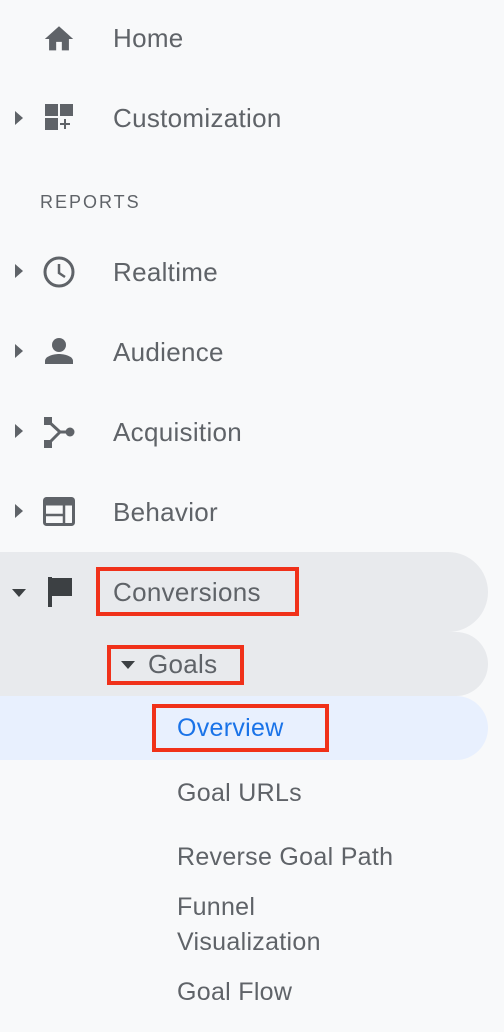  What do you see at coordinates (175, 665) in the screenshot?
I see `highlight-box-goals` at bounding box center [175, 665].